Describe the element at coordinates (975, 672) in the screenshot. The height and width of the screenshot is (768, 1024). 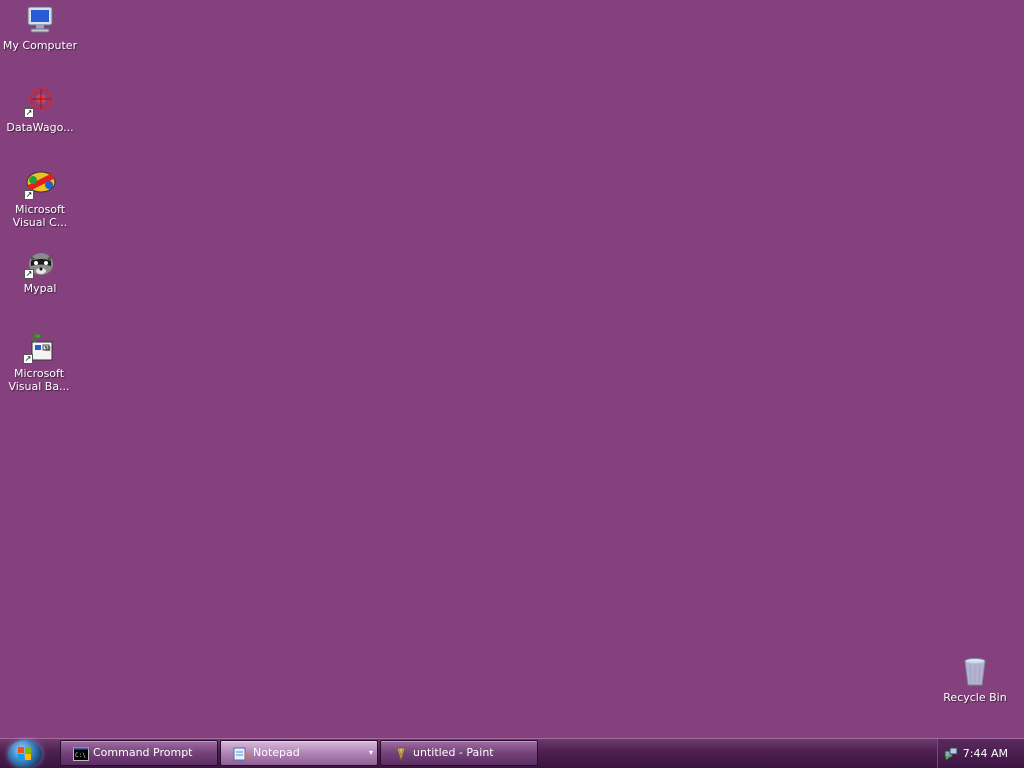
I see `recycle-bin-icon` at that location.